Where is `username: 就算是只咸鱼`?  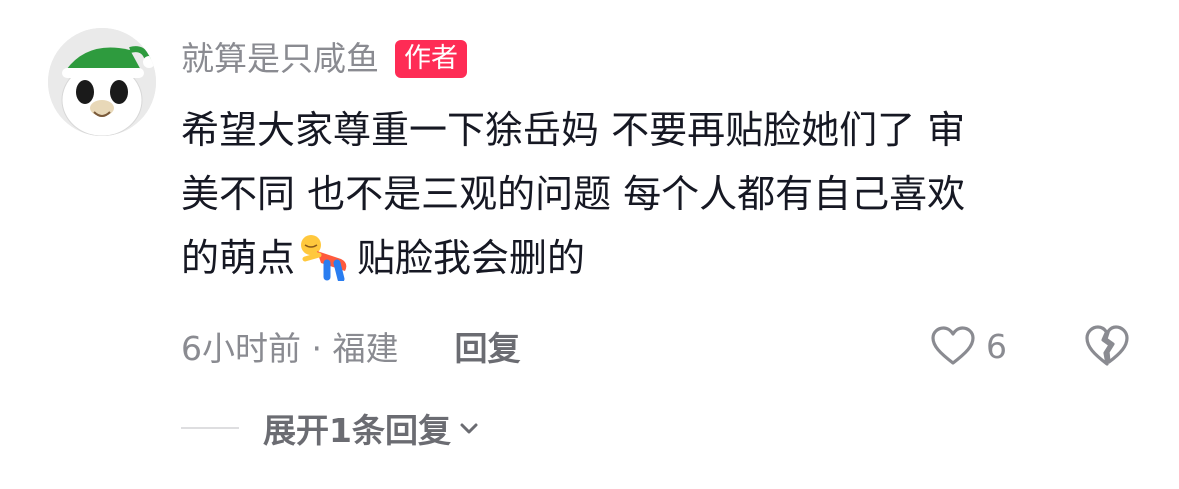
username: 就算是只咸鱼 is located at coordinates (280, 59).